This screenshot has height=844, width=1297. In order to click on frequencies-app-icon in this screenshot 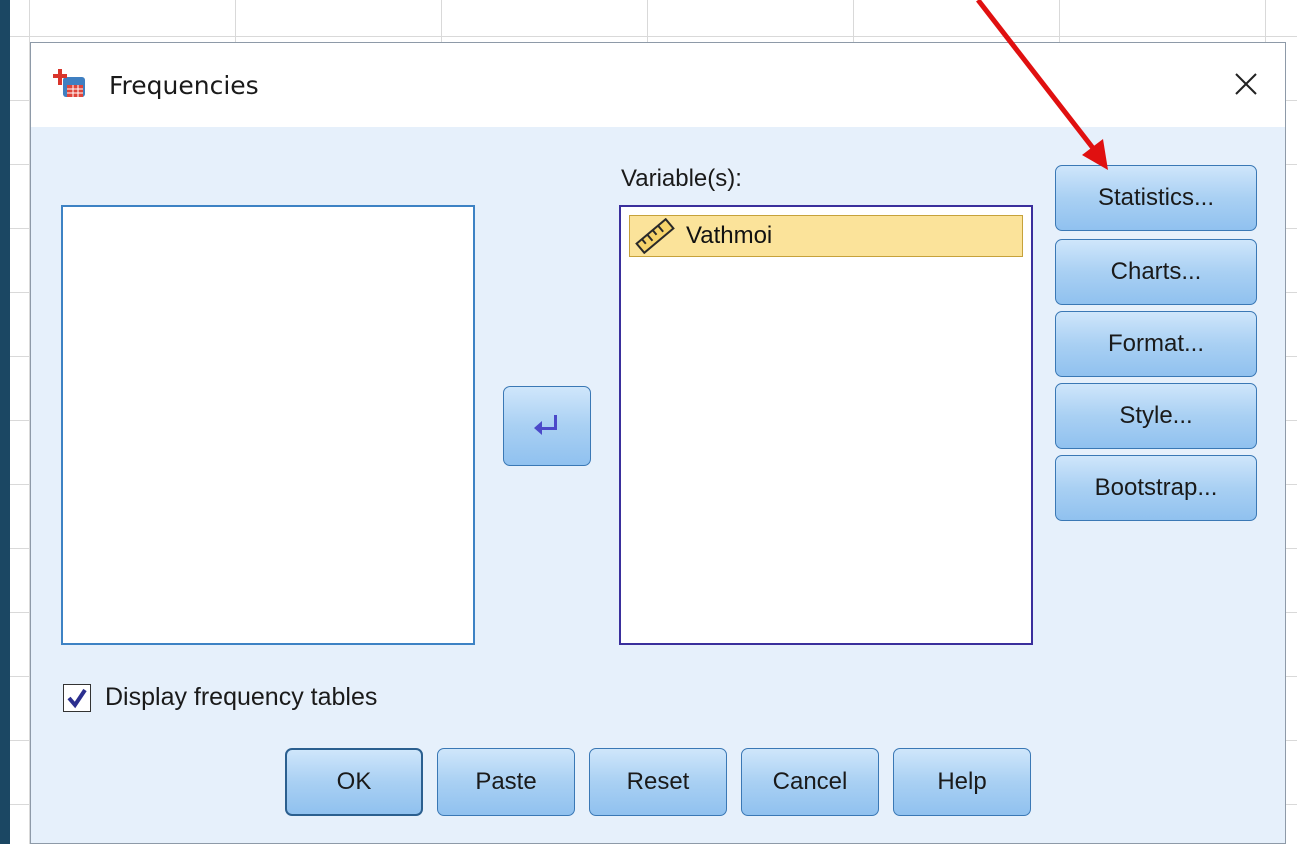, I will do `click(69, 83)`.